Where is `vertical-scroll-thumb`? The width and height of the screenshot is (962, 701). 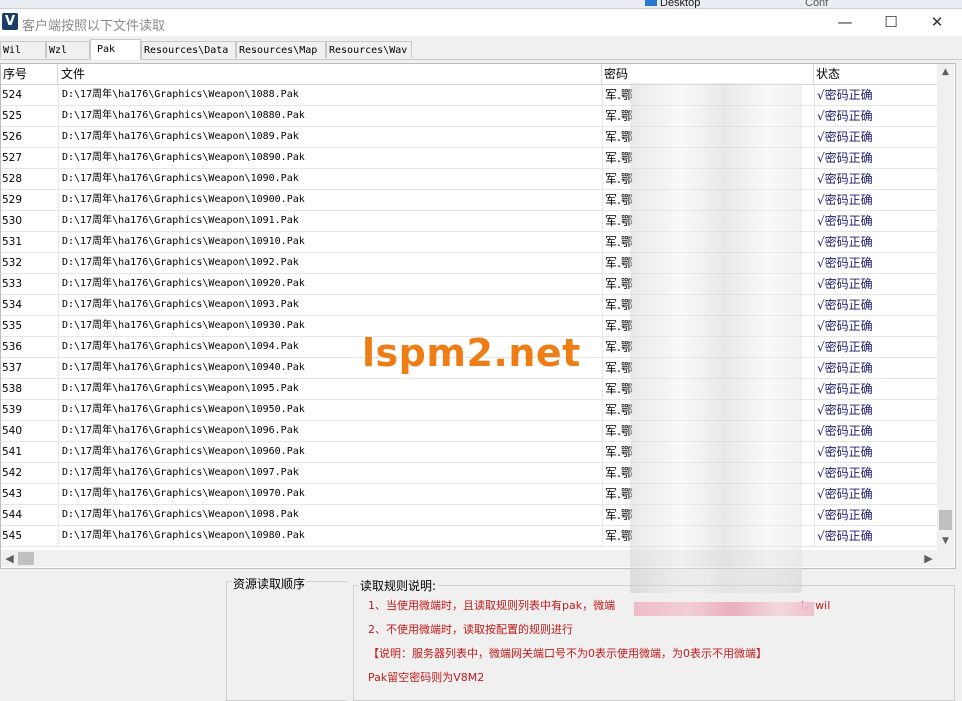
vertical-scroll-thumb is located at coordinates (945, 520).